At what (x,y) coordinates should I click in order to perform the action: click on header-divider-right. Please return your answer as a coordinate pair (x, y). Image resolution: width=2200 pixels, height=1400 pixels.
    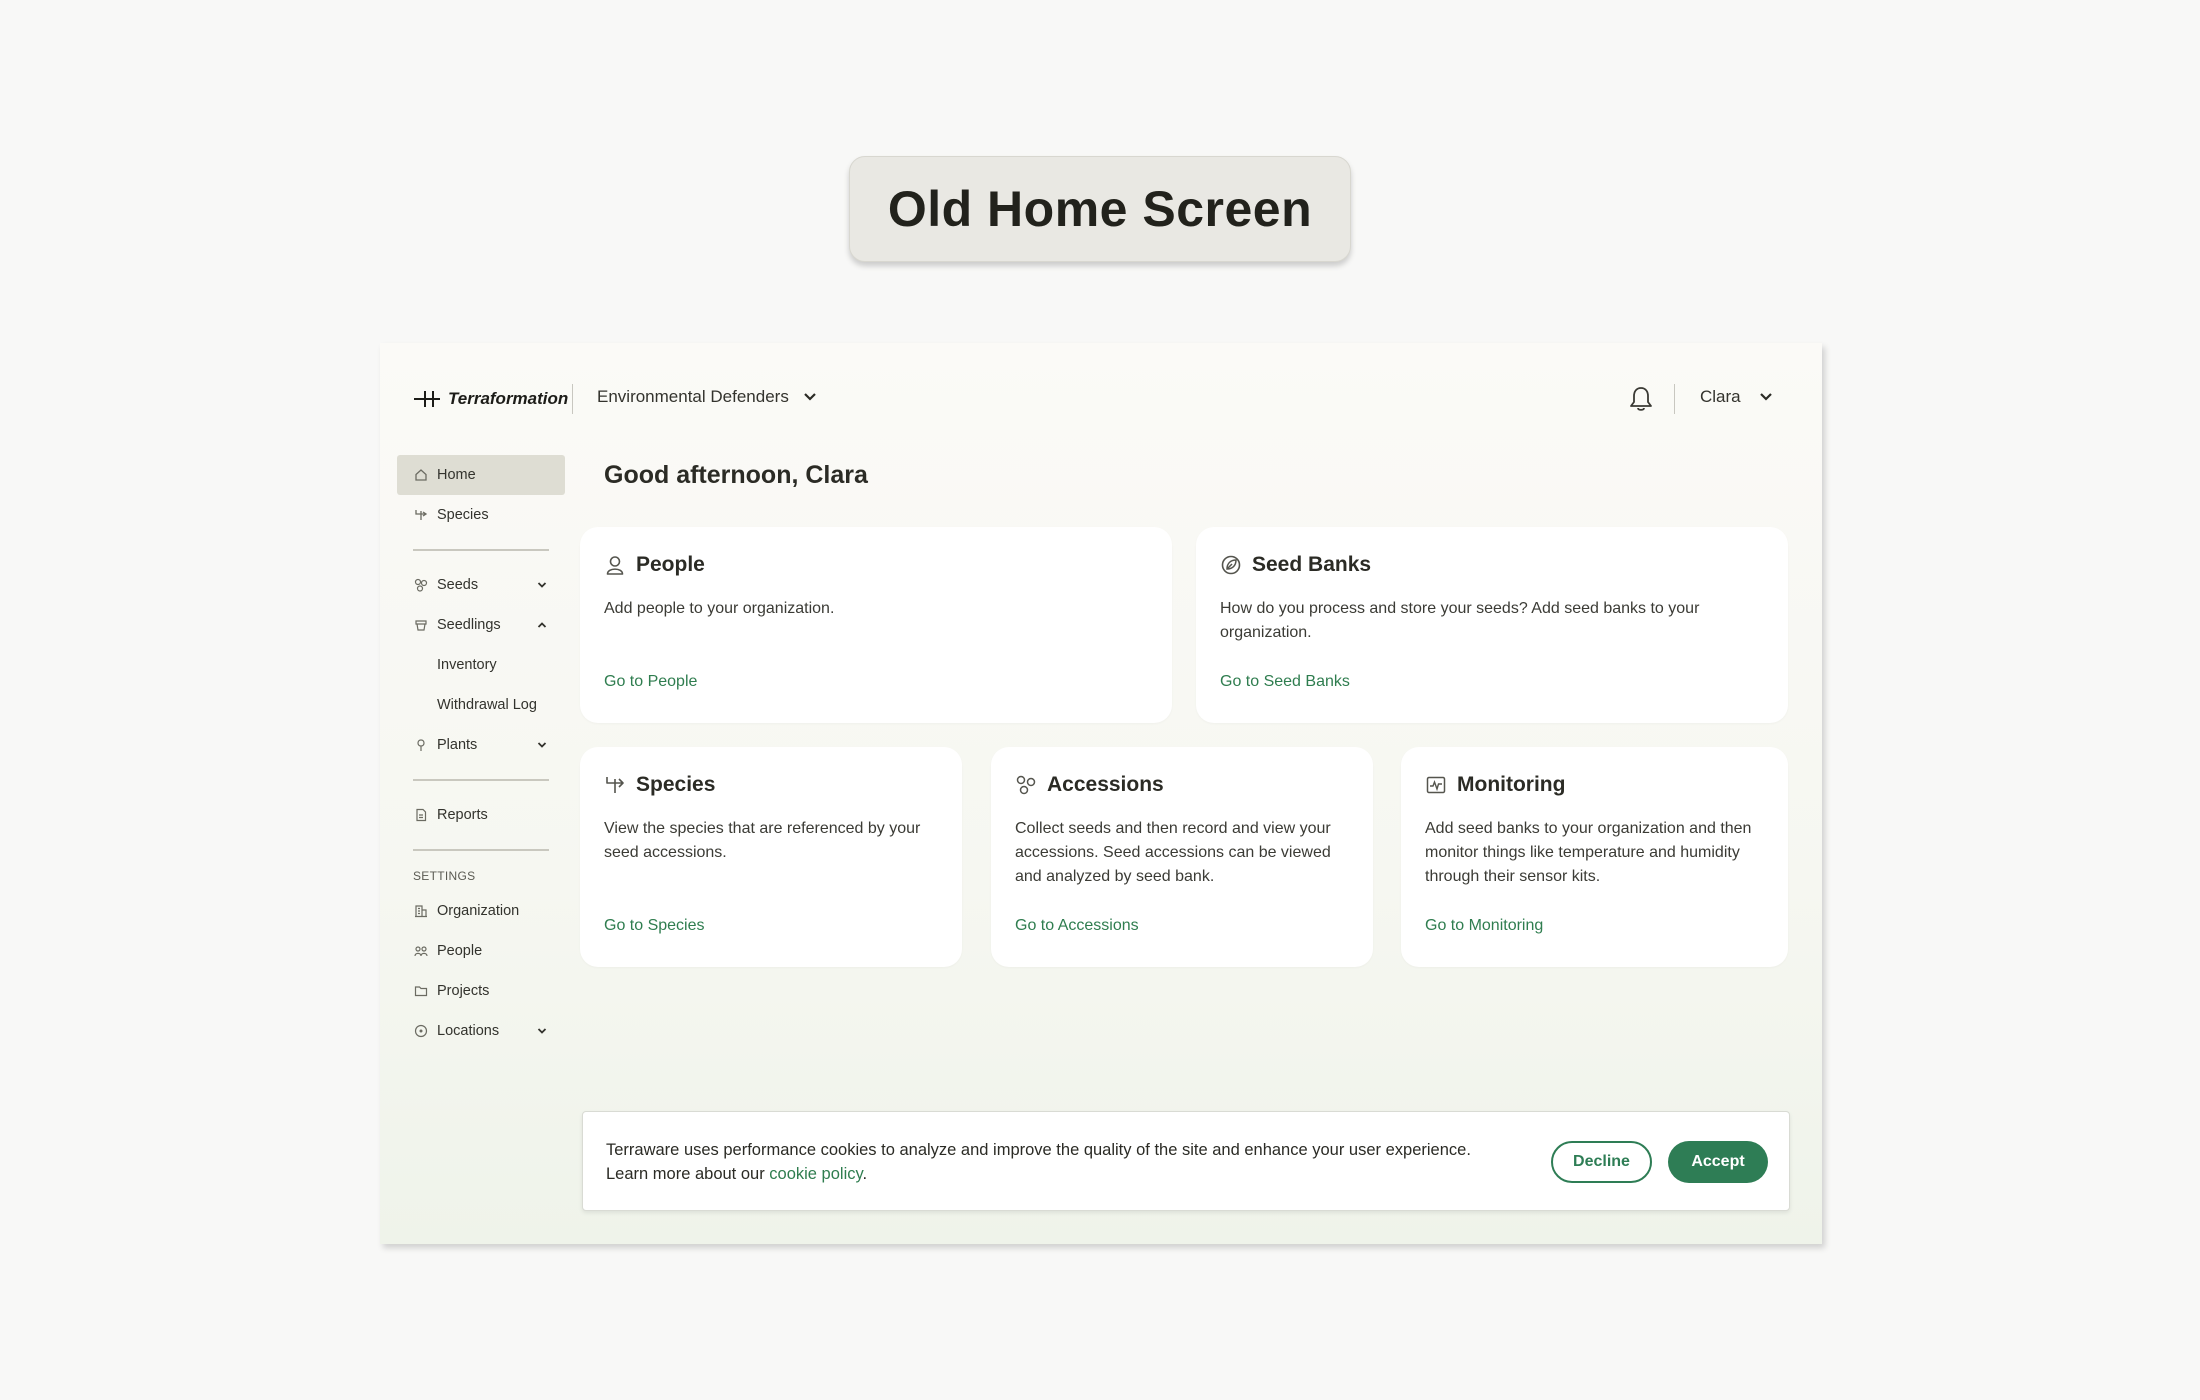
    Looking at the image, I should click on (1674, 399).